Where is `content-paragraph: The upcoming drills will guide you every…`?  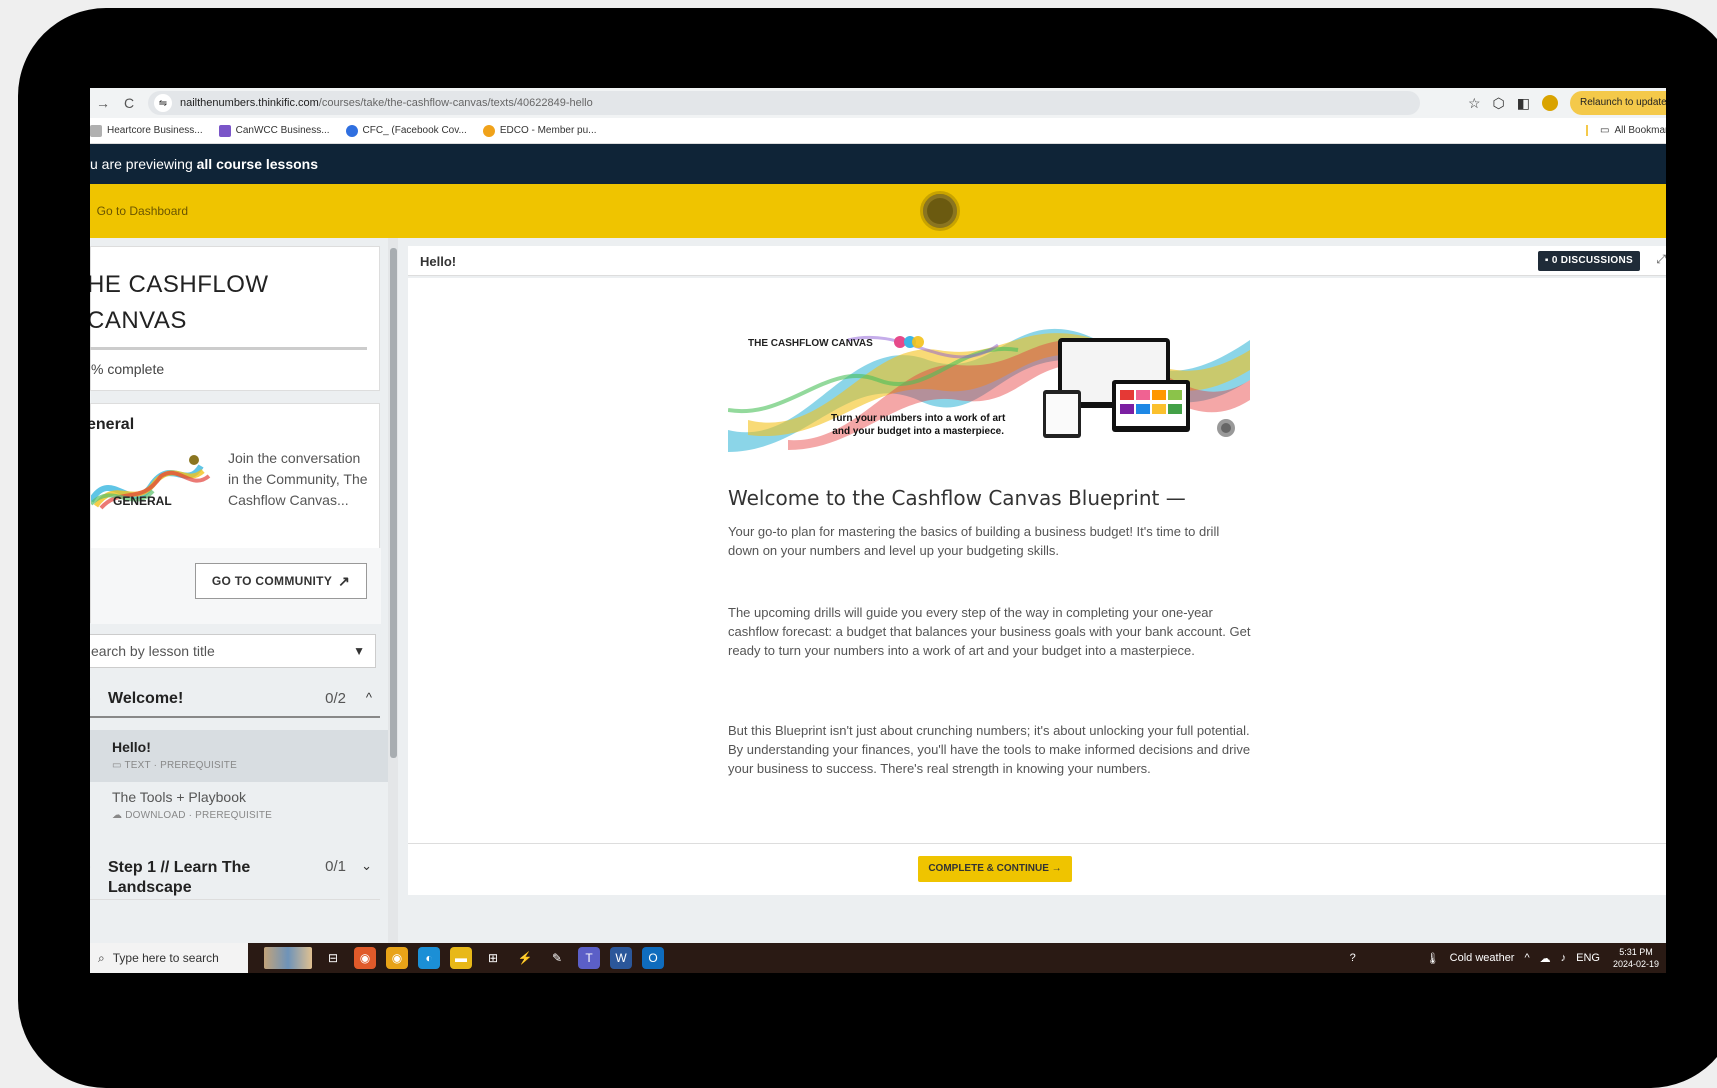 content-paragraph: The upcoming drills will guide you every… is located at coordinates (989, 631).